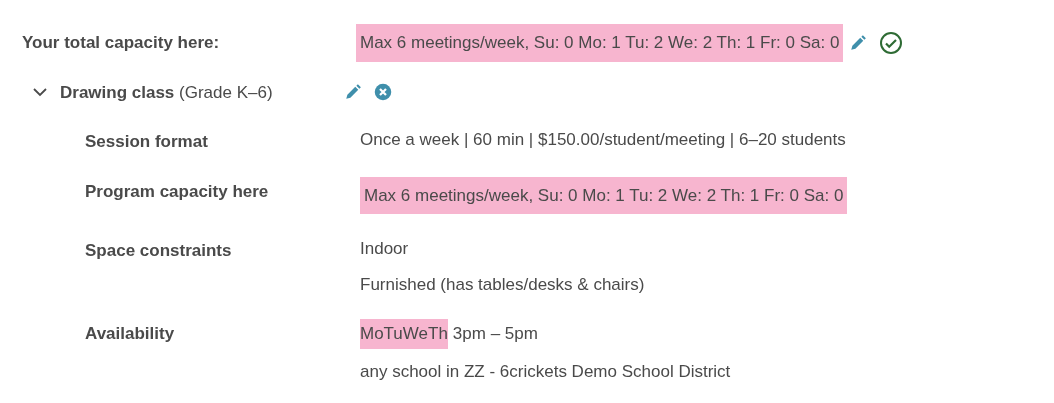 The width and height of the screenshot is (1054, 403). What do you see at coordinates (159, 251) in the screenshot?
I see `detail-label: Space constraints` at bounding box center [159, 251].